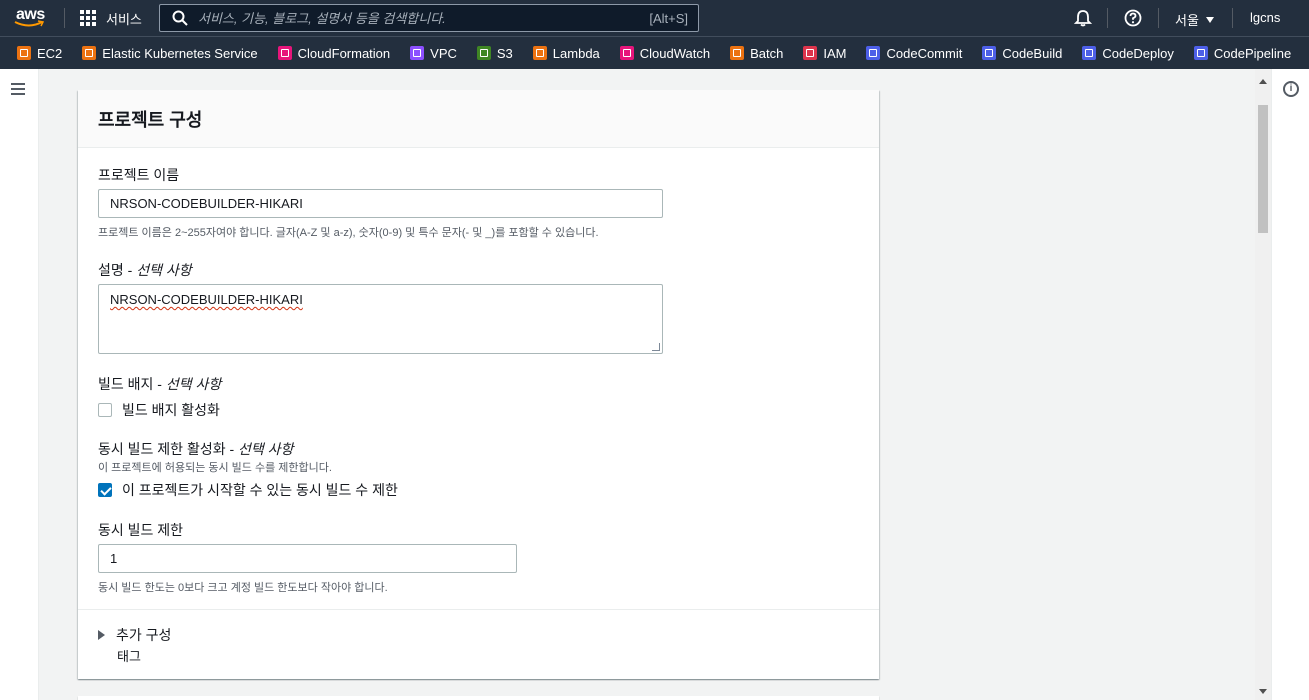 The height and width of the screenshot is (700, 1309). Describe the element at coordinates (1133, 18) in the screenshot. I see `help-icon` at that location.